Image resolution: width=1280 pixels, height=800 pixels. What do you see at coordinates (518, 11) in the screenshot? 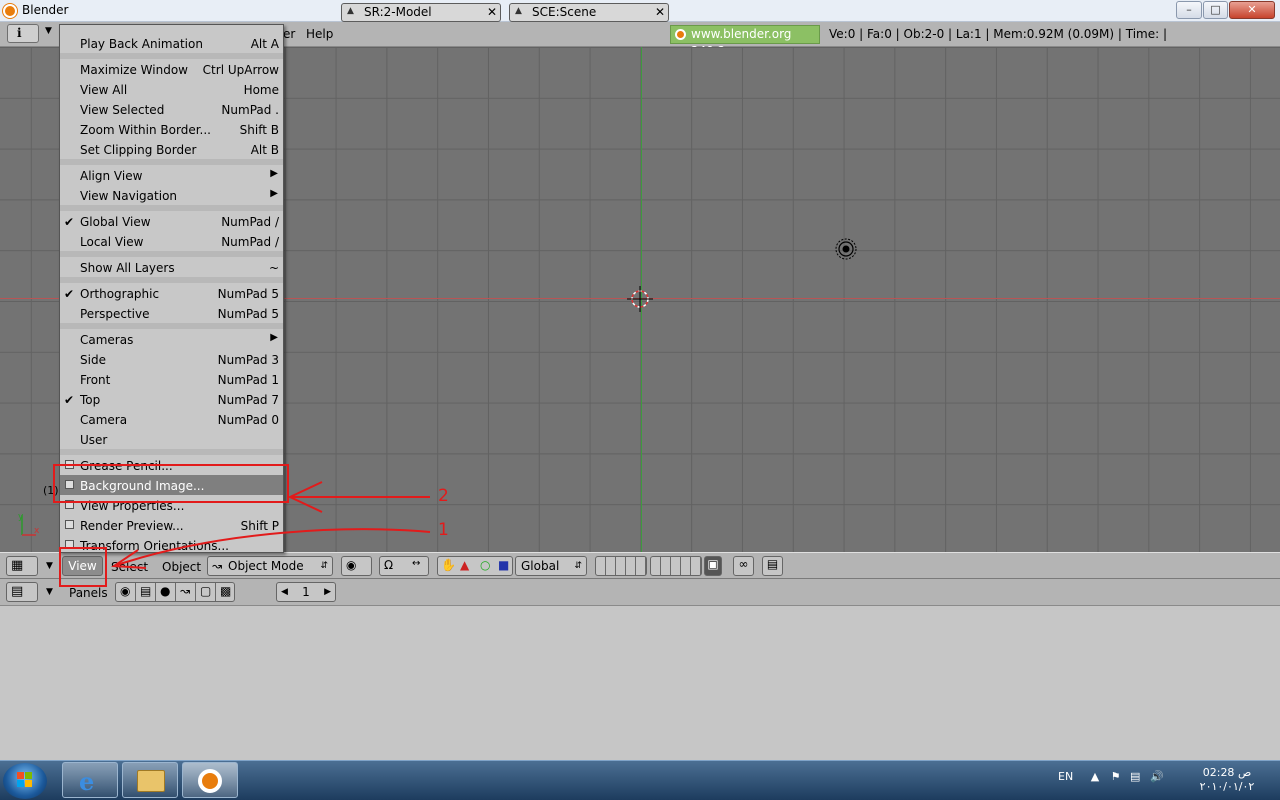
I see `updown-arrows-icon: ▲` at bounding box center [518, 11].